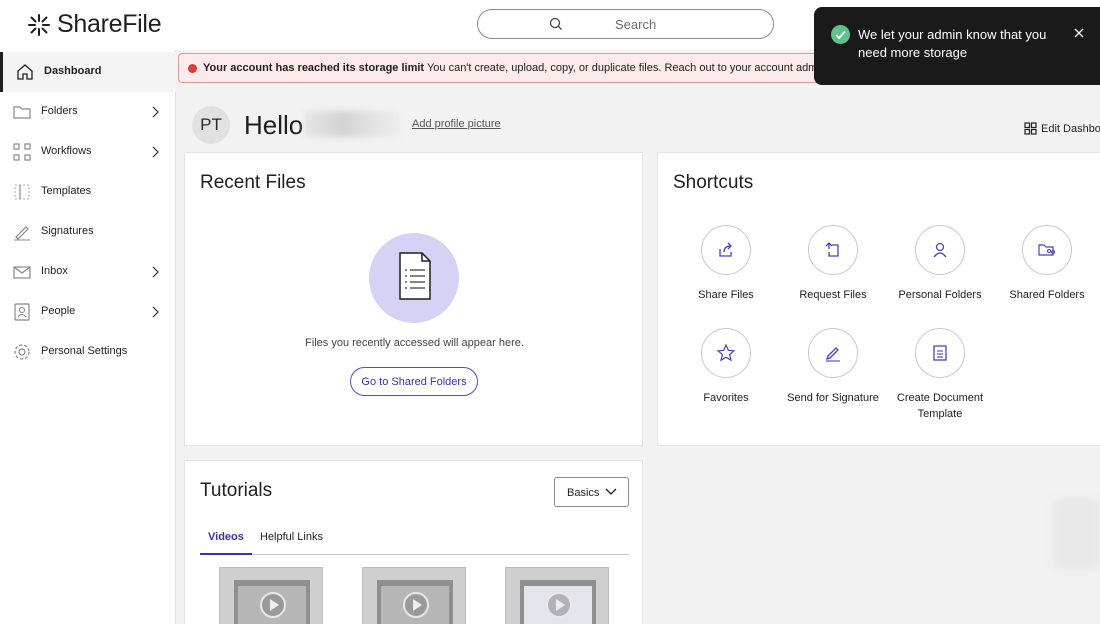 Image resolution: width=1100 pixels, height=624 pixels. I want to click on shortcut-label: Favorites, so click(726, 398).